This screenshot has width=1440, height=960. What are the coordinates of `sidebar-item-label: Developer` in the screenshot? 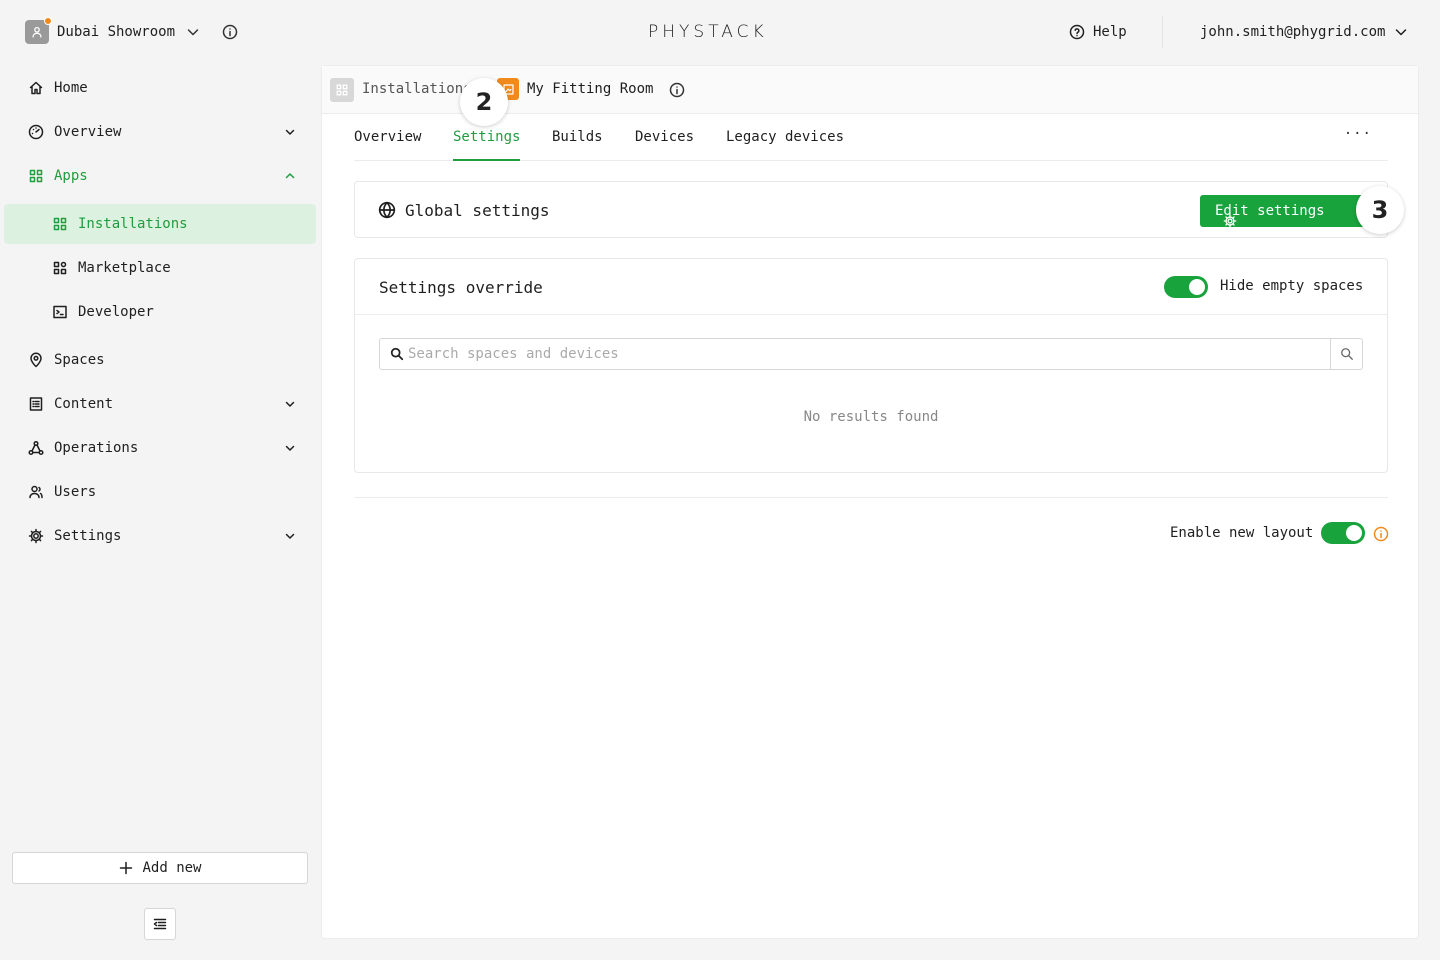 It's located at (116, 312).